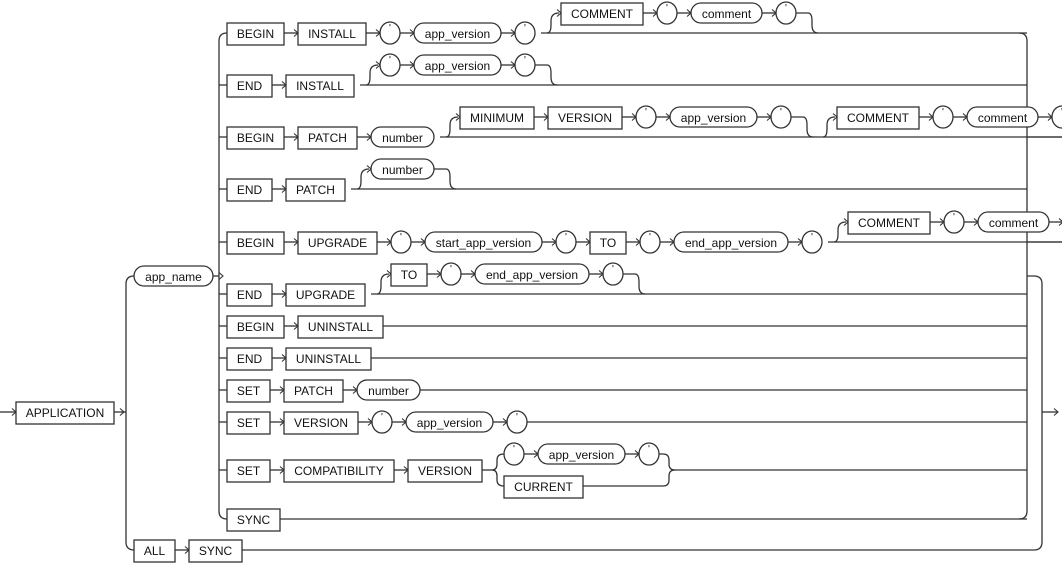 Image resolution: width=1062 pixels, height=564 pixels. What do you see at coordinates (889, 223) in the screenshot?
I see `token-label: COMMENT` at bounding box center [889, 223].